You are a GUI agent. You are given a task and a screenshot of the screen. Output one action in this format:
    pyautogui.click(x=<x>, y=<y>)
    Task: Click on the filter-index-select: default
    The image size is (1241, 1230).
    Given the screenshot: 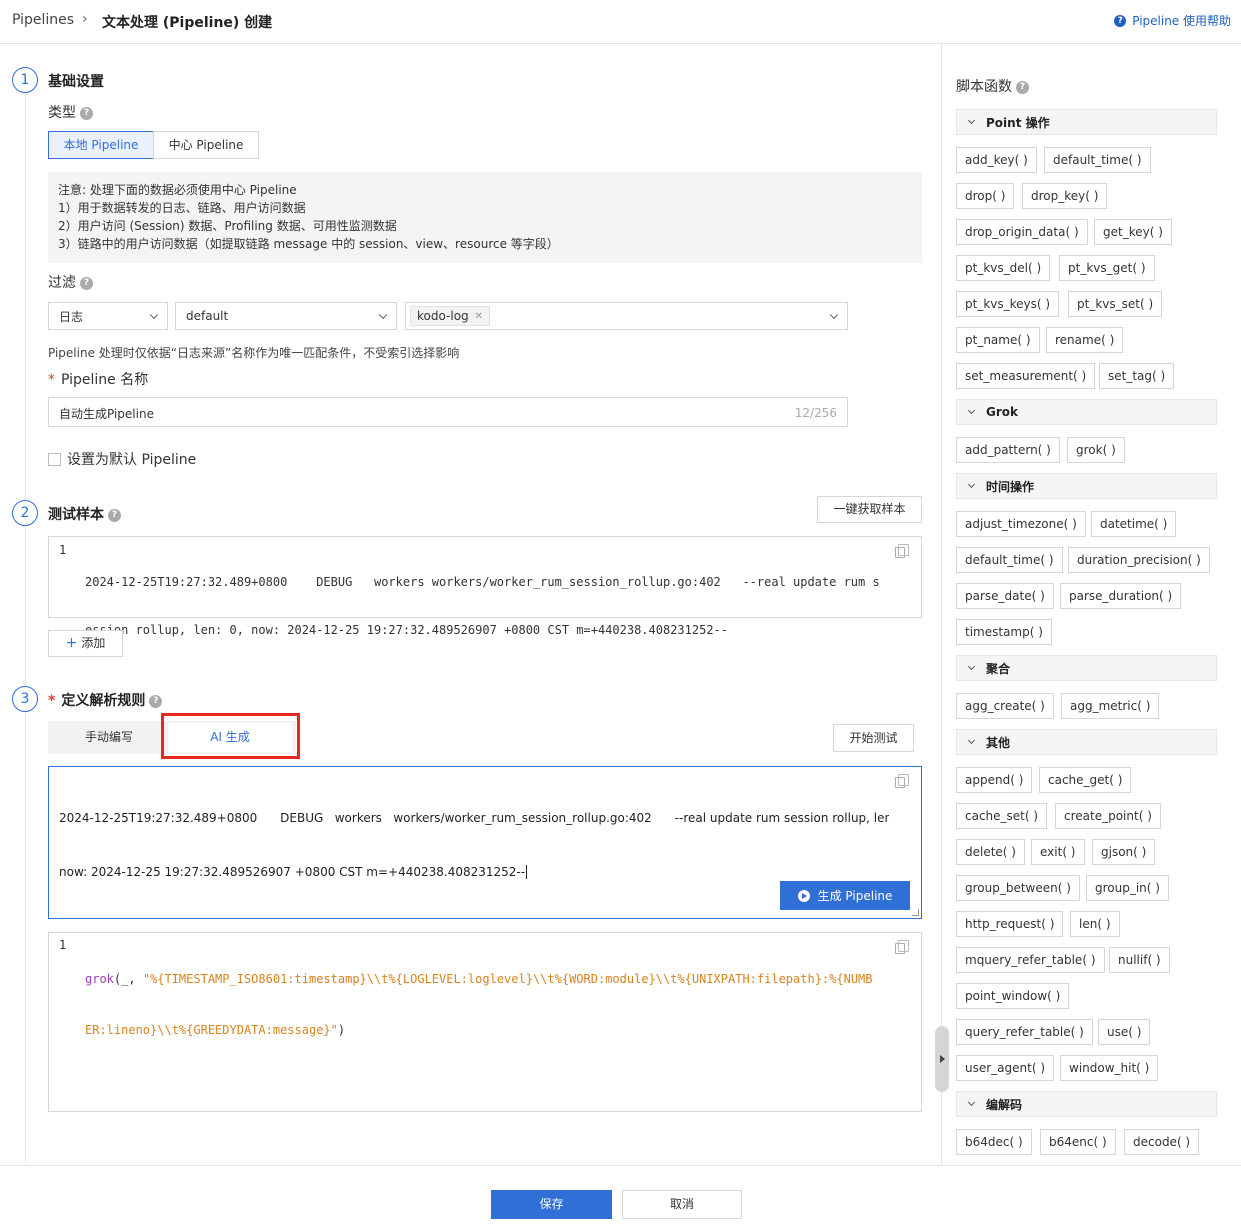 What is the action you would take?
    pyautogui.click(x=286, y=316)
    